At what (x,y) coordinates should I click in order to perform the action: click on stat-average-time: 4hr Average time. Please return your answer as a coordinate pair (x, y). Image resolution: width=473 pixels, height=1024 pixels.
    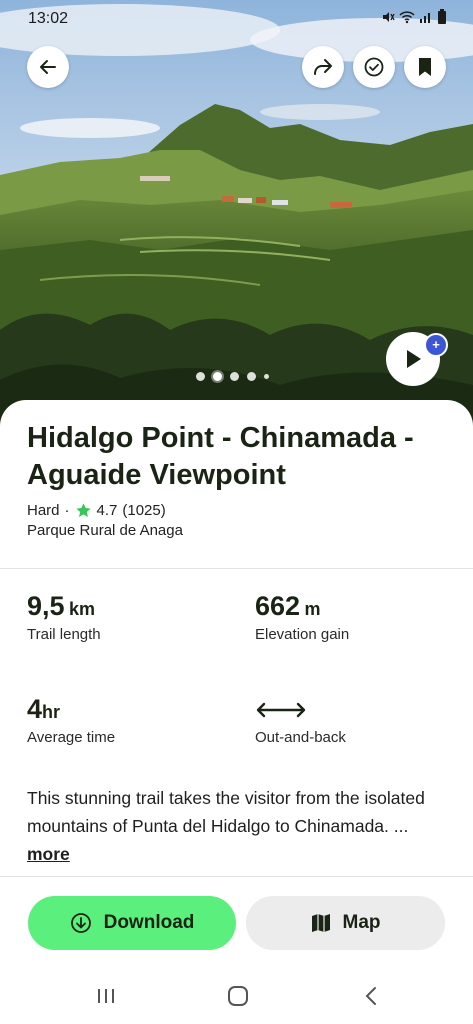
    Looking at the image, I should click on (71, 720).